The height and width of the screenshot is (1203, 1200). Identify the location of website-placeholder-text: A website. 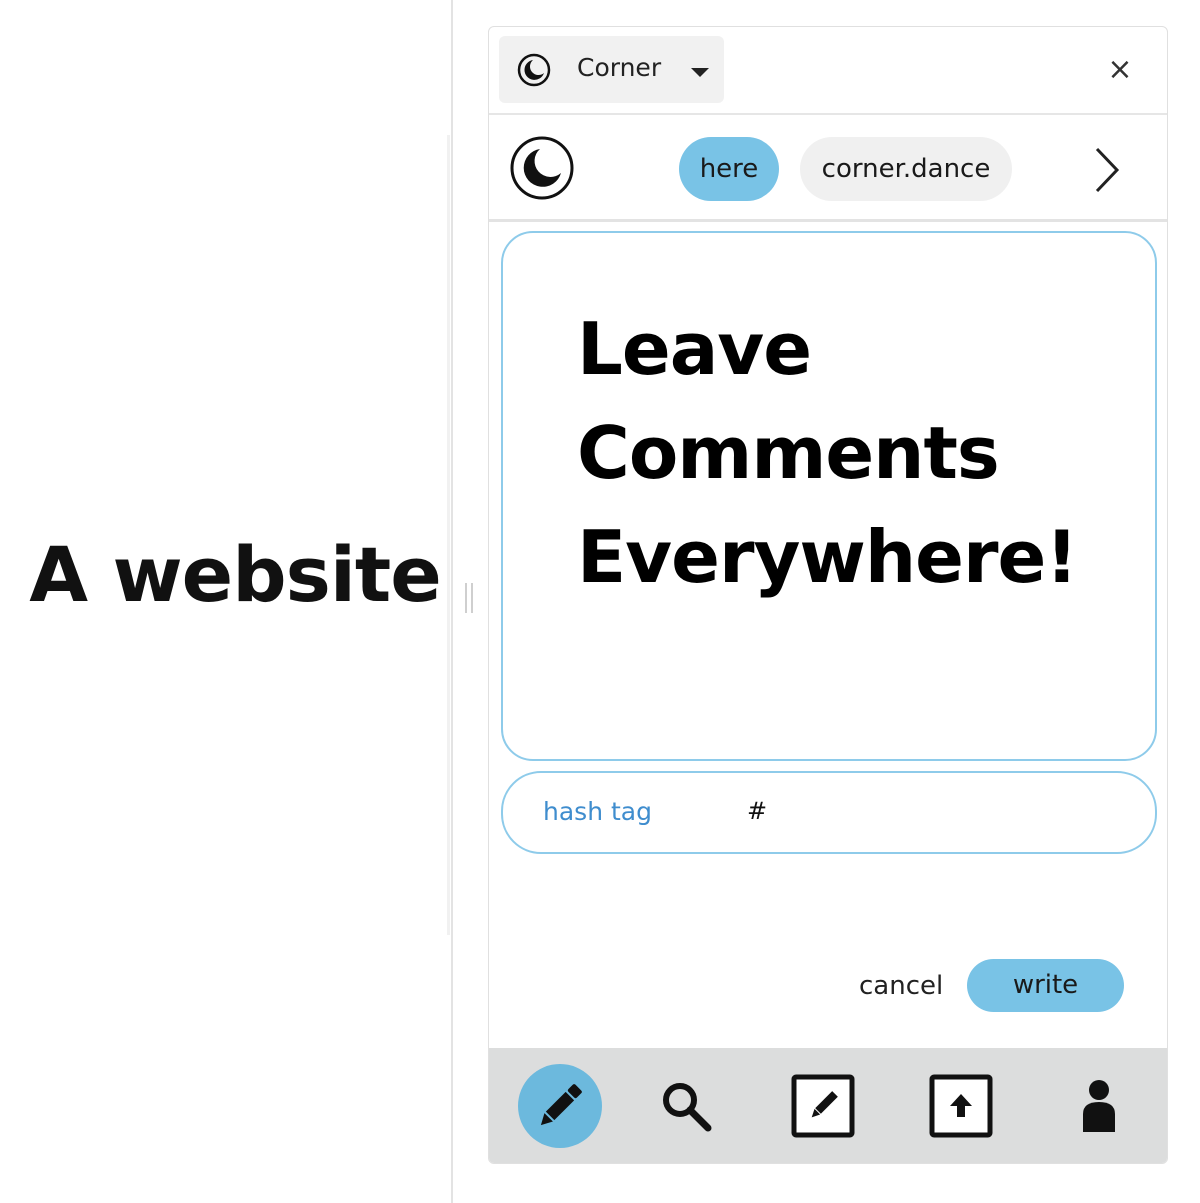
(235, 574).